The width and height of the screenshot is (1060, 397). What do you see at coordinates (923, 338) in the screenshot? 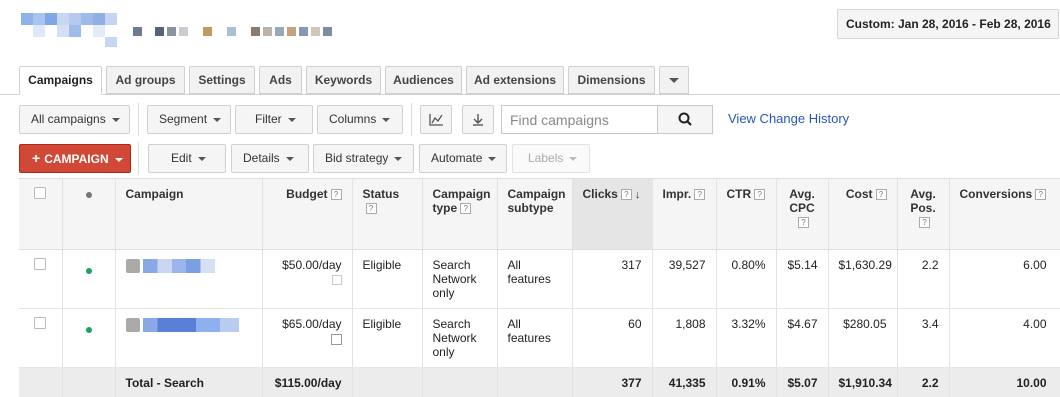
I see `pos-cell: 3.4` at bounding box center [923, 338].